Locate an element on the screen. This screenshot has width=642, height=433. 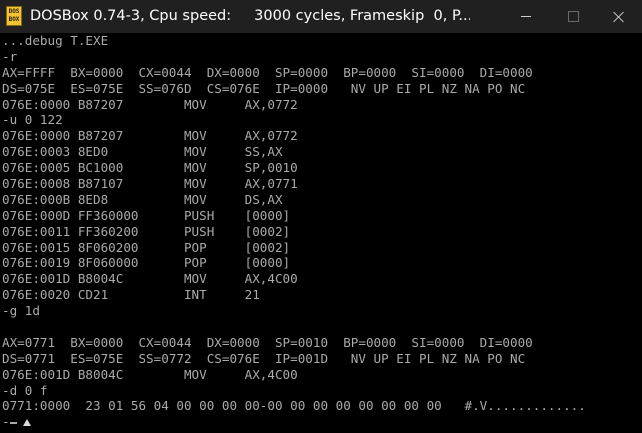
console-line: 076E:000D FF360000 PUSH [0000] is located at coordinates (146, 215).